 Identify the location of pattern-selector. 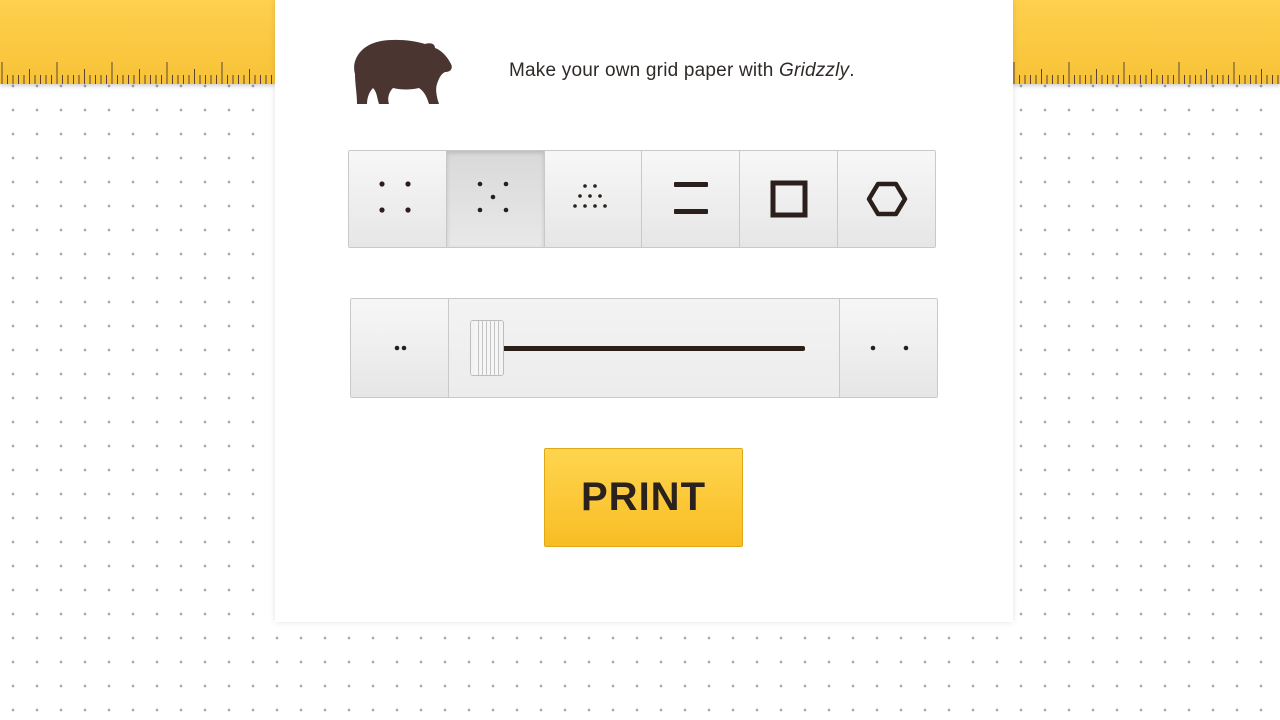
(642, 199).